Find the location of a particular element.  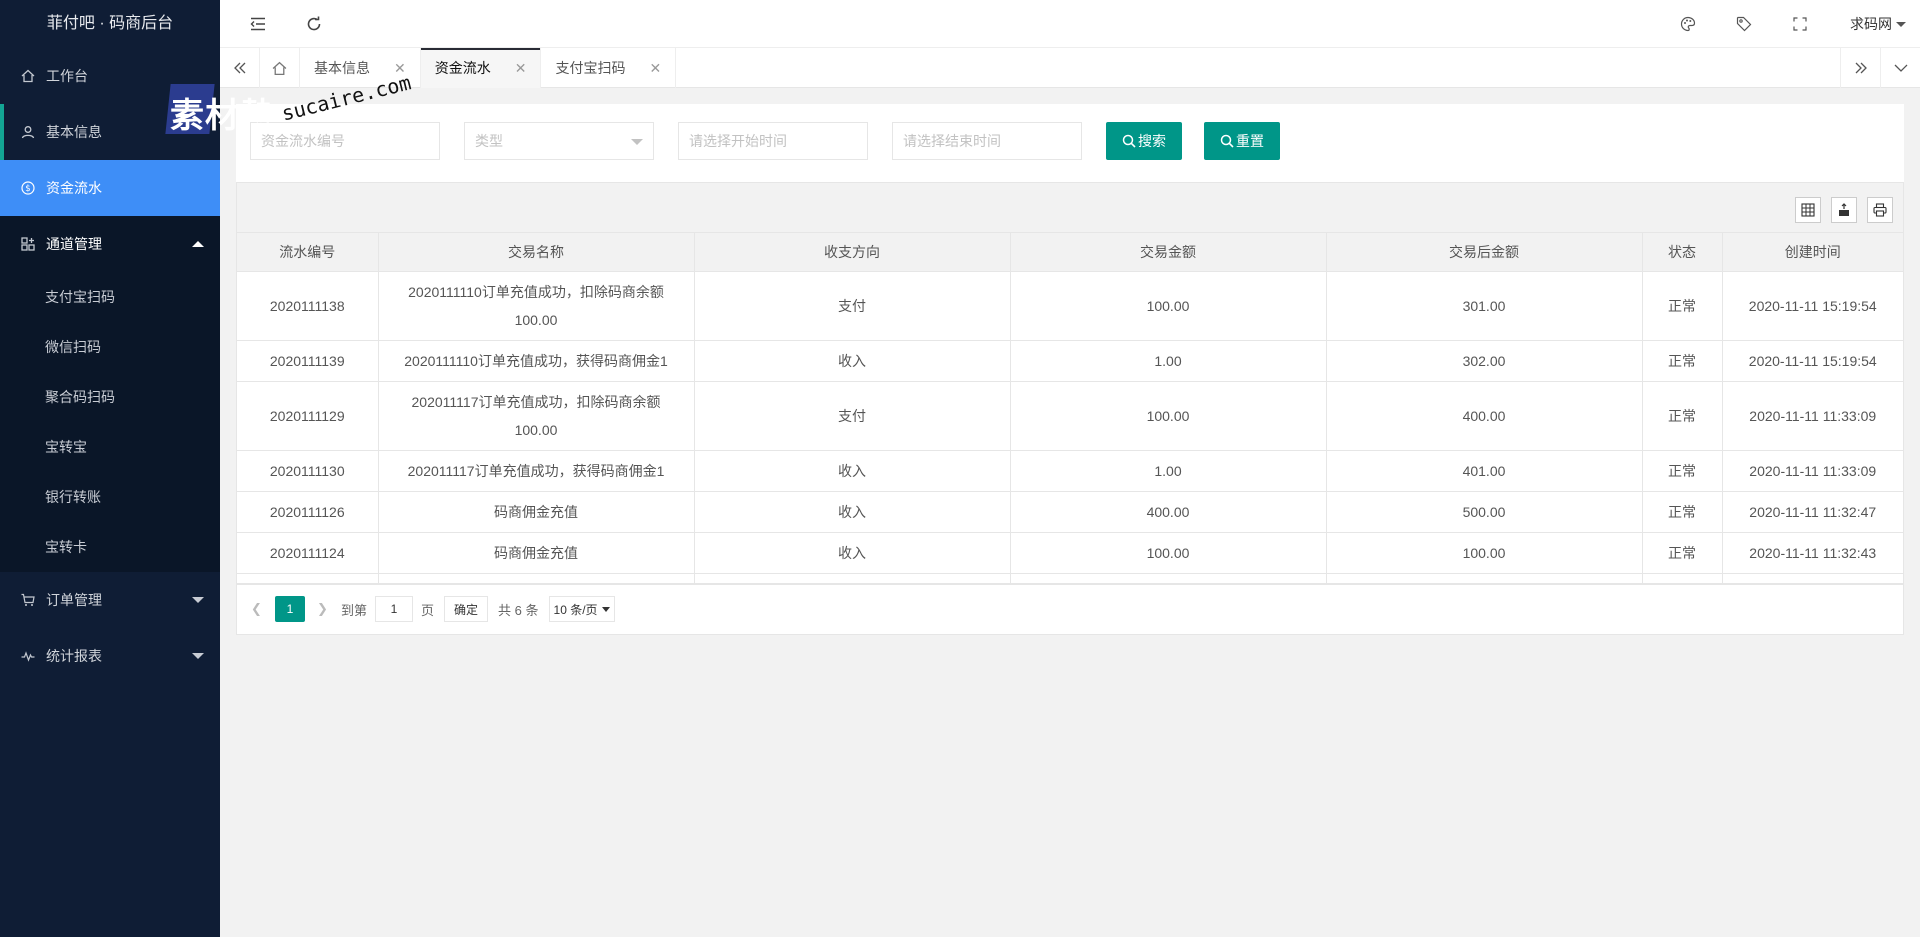

column-filter-icon is located at coordinates (1808, 210).